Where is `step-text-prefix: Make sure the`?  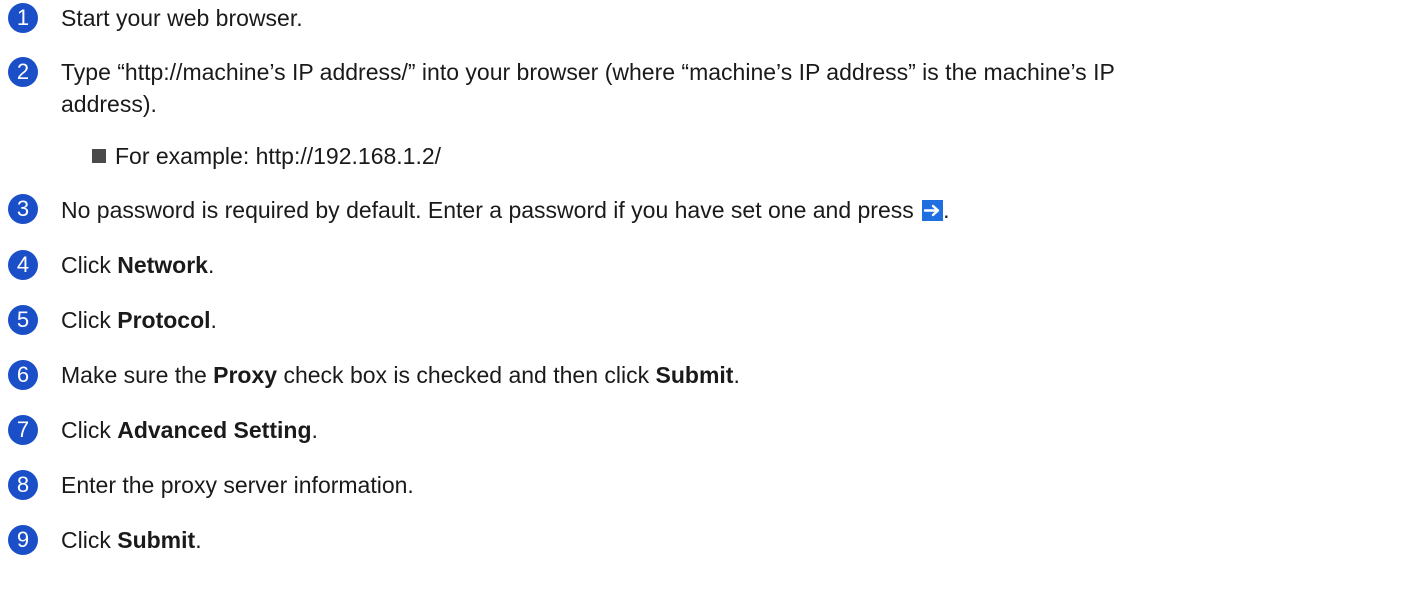 step-text-prefix: Make sure the is located at coordinates (137, 375).